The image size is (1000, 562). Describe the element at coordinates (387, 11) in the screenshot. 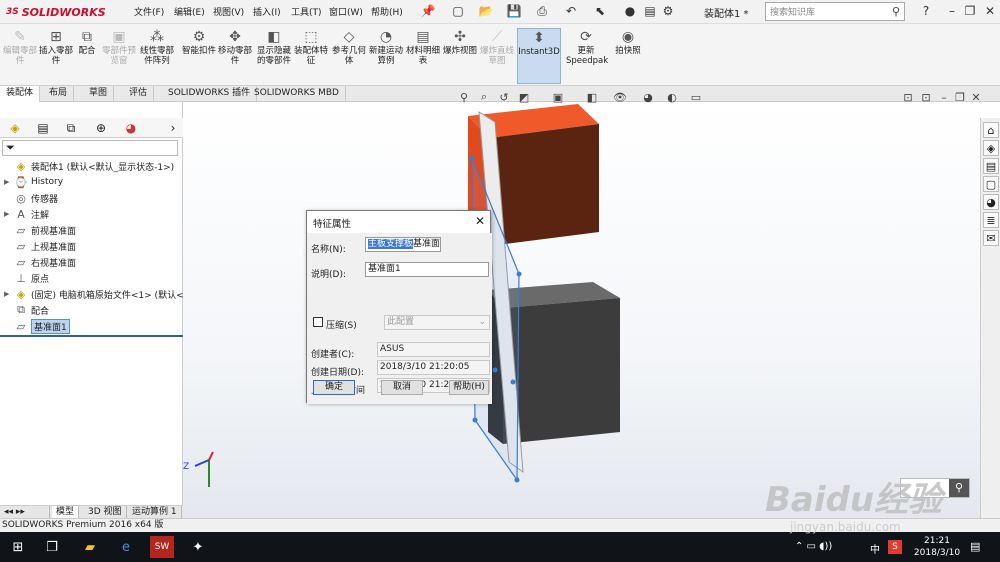

I see `menu-help: 帮助(H)` at that location.